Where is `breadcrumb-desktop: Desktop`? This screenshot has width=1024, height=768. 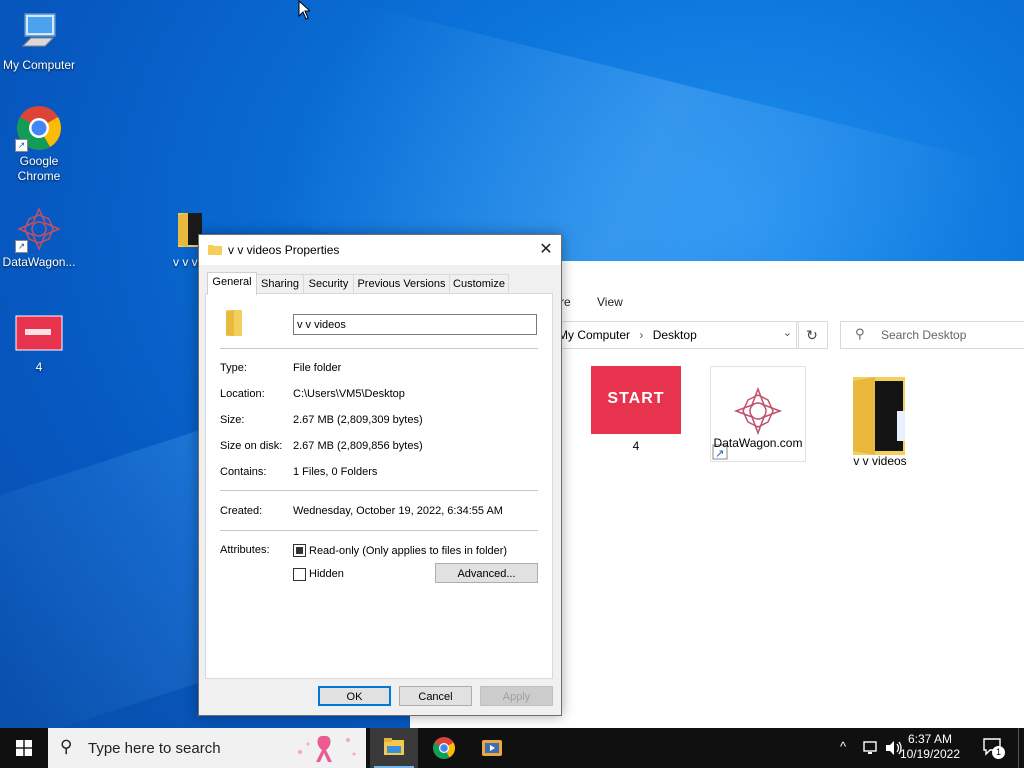 breadcrumb-desktop: Desktop is located at coordinates (675, 335).